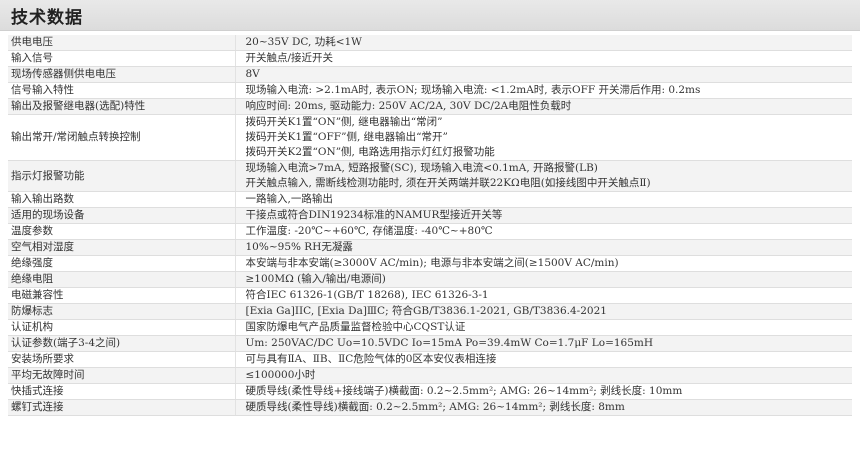  Describe the element at coordinates (543, 359) in the screenshot. I see `spec-value: 可与具有ⅡA、ⅡB、ⅡC危险气体的0区本安仪表相连接` at that location.